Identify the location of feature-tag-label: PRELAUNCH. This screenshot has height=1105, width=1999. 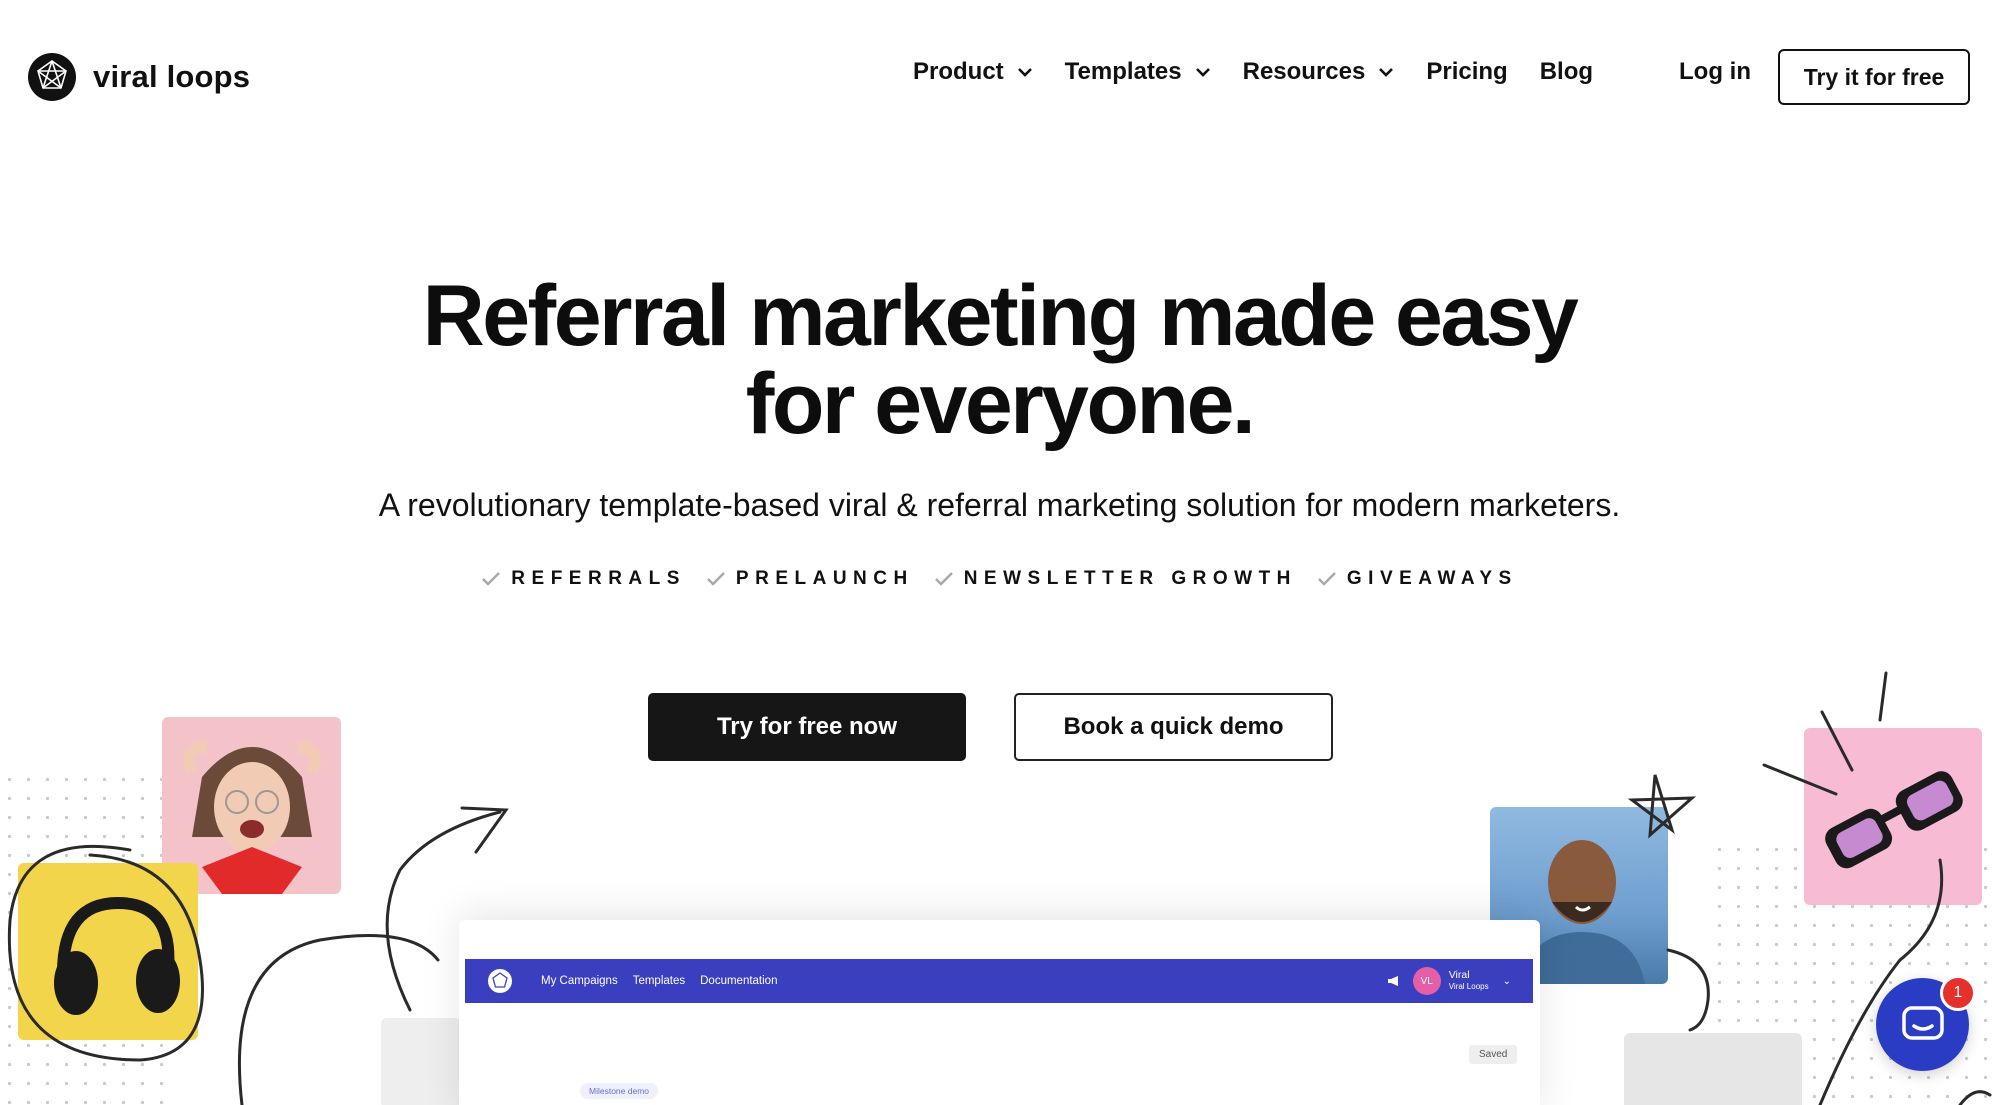
(824, 578).